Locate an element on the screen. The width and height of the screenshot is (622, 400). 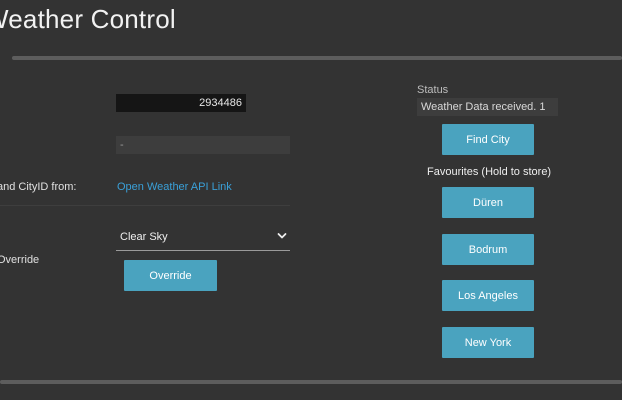
favourite-button-bodrum: Bodrum is located at coordinates (488, 249).